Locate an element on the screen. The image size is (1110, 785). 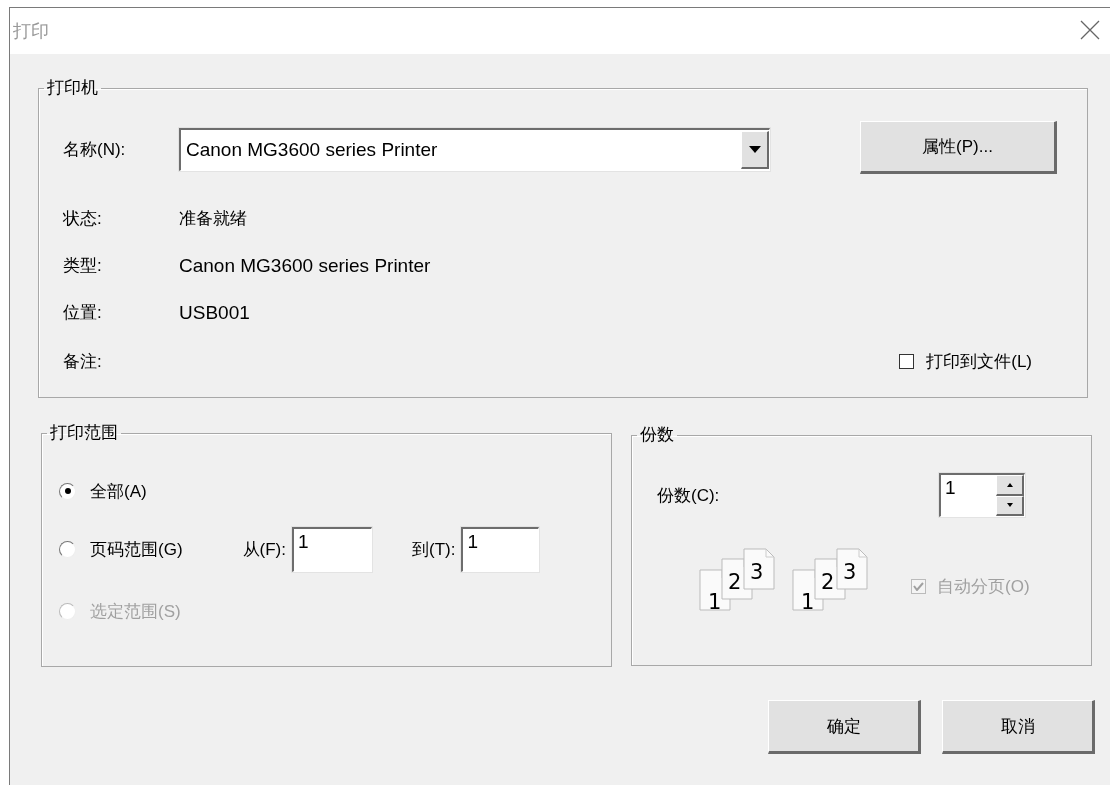
field-label: 名称(N): is located at coordinates (95, 150).